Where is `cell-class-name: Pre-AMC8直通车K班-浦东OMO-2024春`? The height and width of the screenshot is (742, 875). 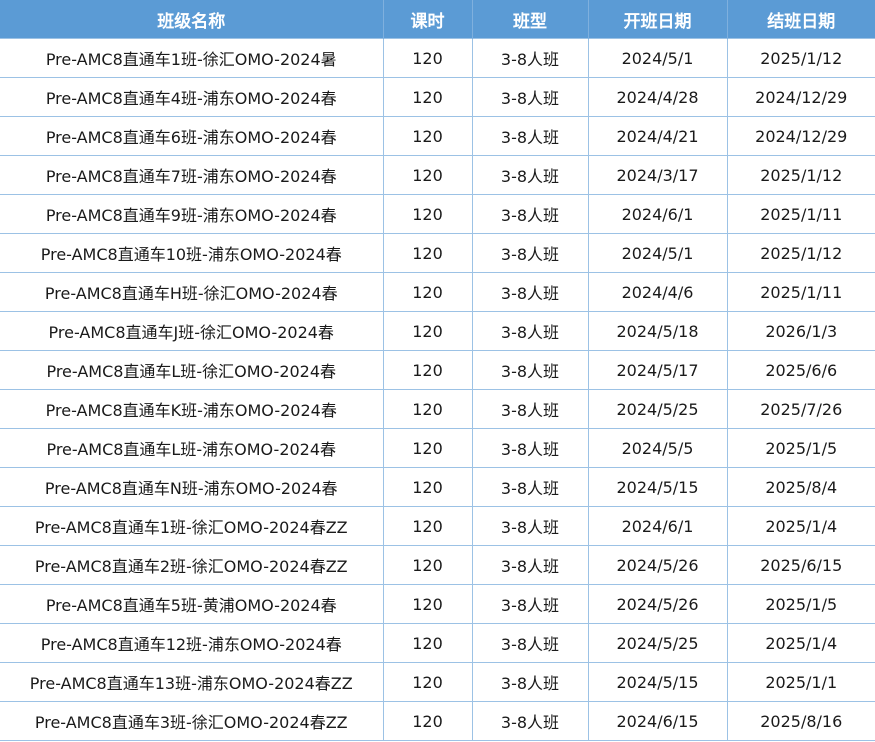 cell-class-name: Pre-AMC8直通车K班-浦东OMO-2024春 is located at coordinates (192, 409).